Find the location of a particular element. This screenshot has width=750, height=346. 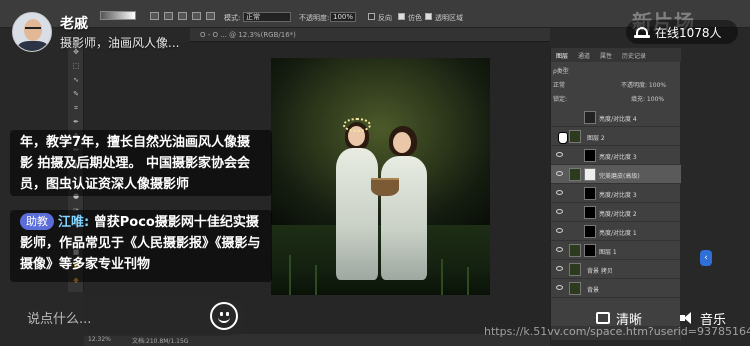

panel-tabs: 图层 通道 属性 历史记录 is located at coordinates (616, 55).